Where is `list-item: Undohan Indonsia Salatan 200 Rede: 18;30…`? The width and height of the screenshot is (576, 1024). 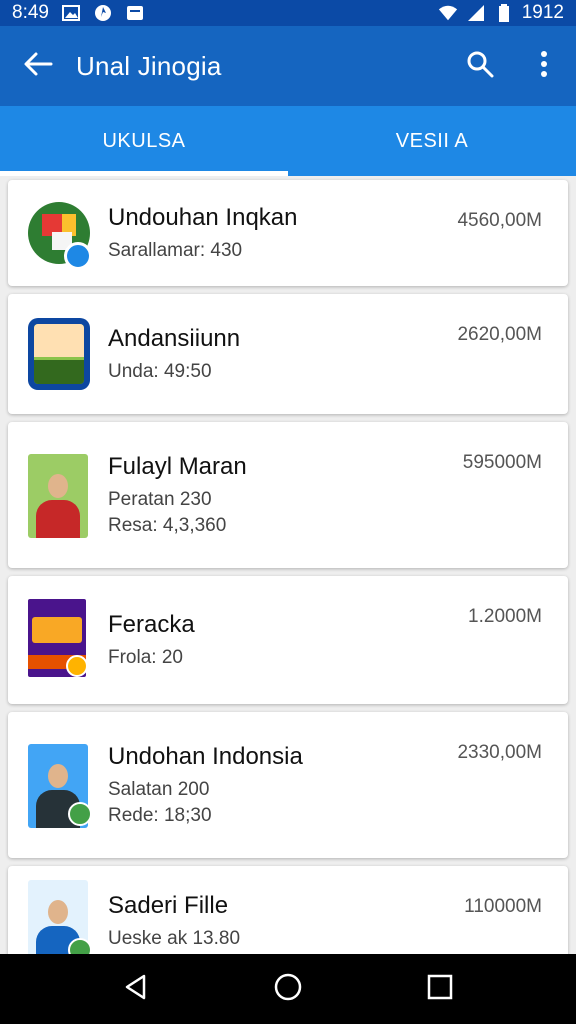
list-item: Undohan Indonsia Salatan 200 Rede: 18;30… is located at coordinates (288, 785).